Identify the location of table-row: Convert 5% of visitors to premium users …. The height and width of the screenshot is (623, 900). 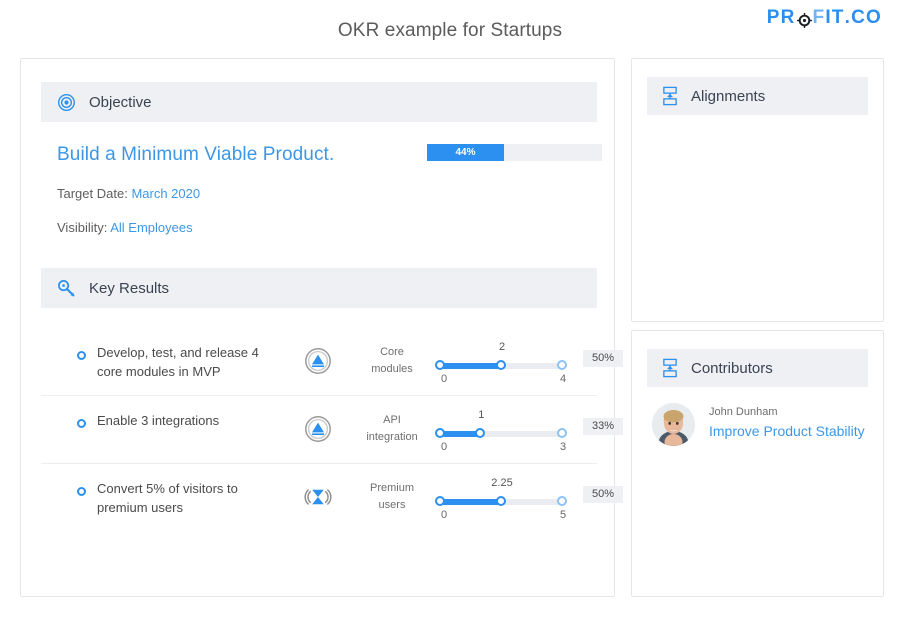
(332, 497).